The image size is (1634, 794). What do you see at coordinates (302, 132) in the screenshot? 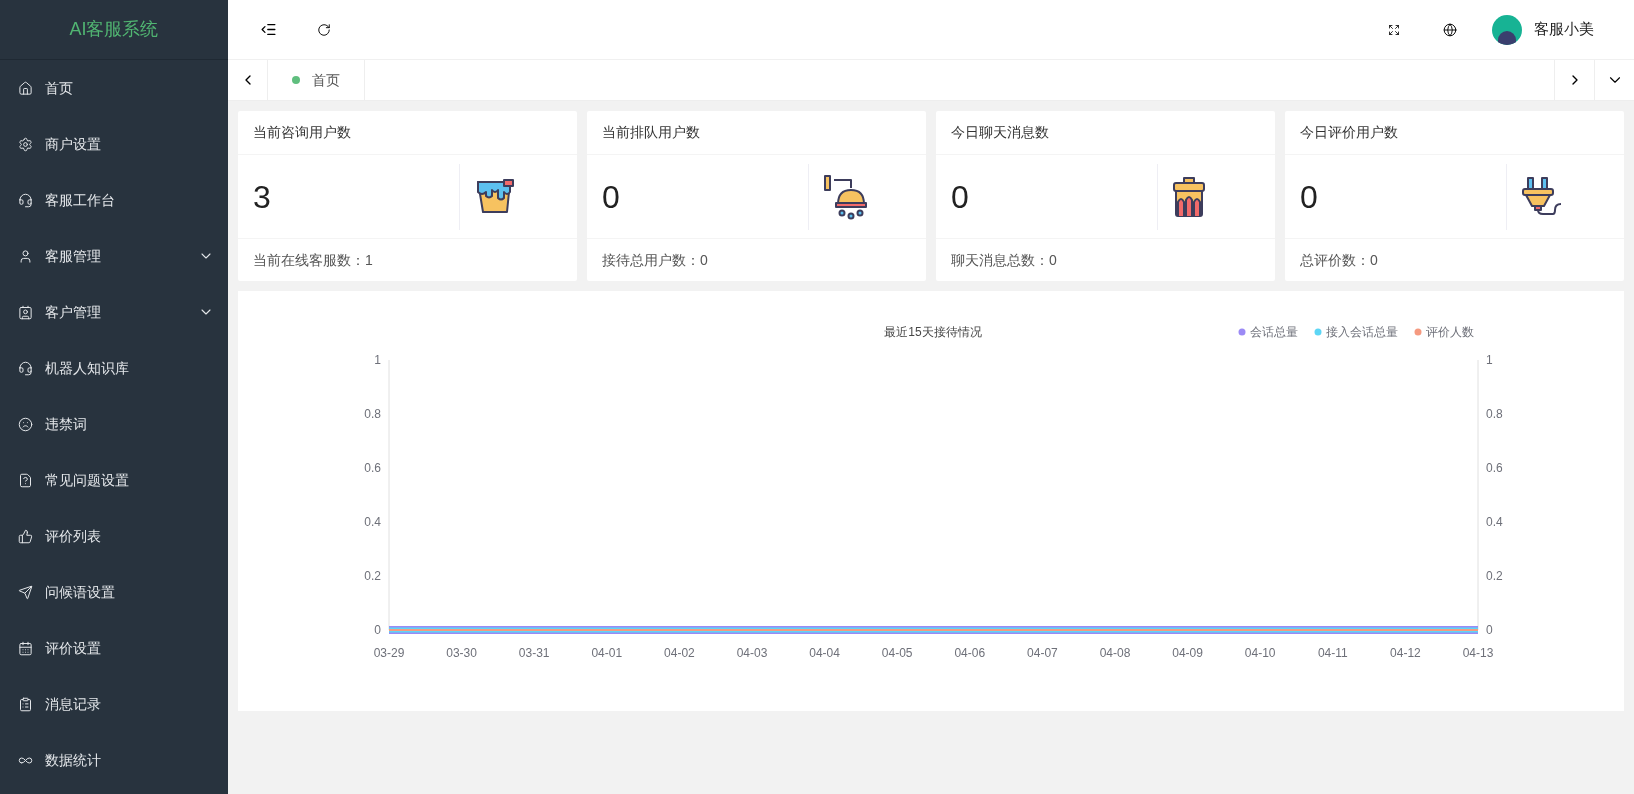
I see `card-title: 当前咨询用户数` at bounding box center [302, 132].